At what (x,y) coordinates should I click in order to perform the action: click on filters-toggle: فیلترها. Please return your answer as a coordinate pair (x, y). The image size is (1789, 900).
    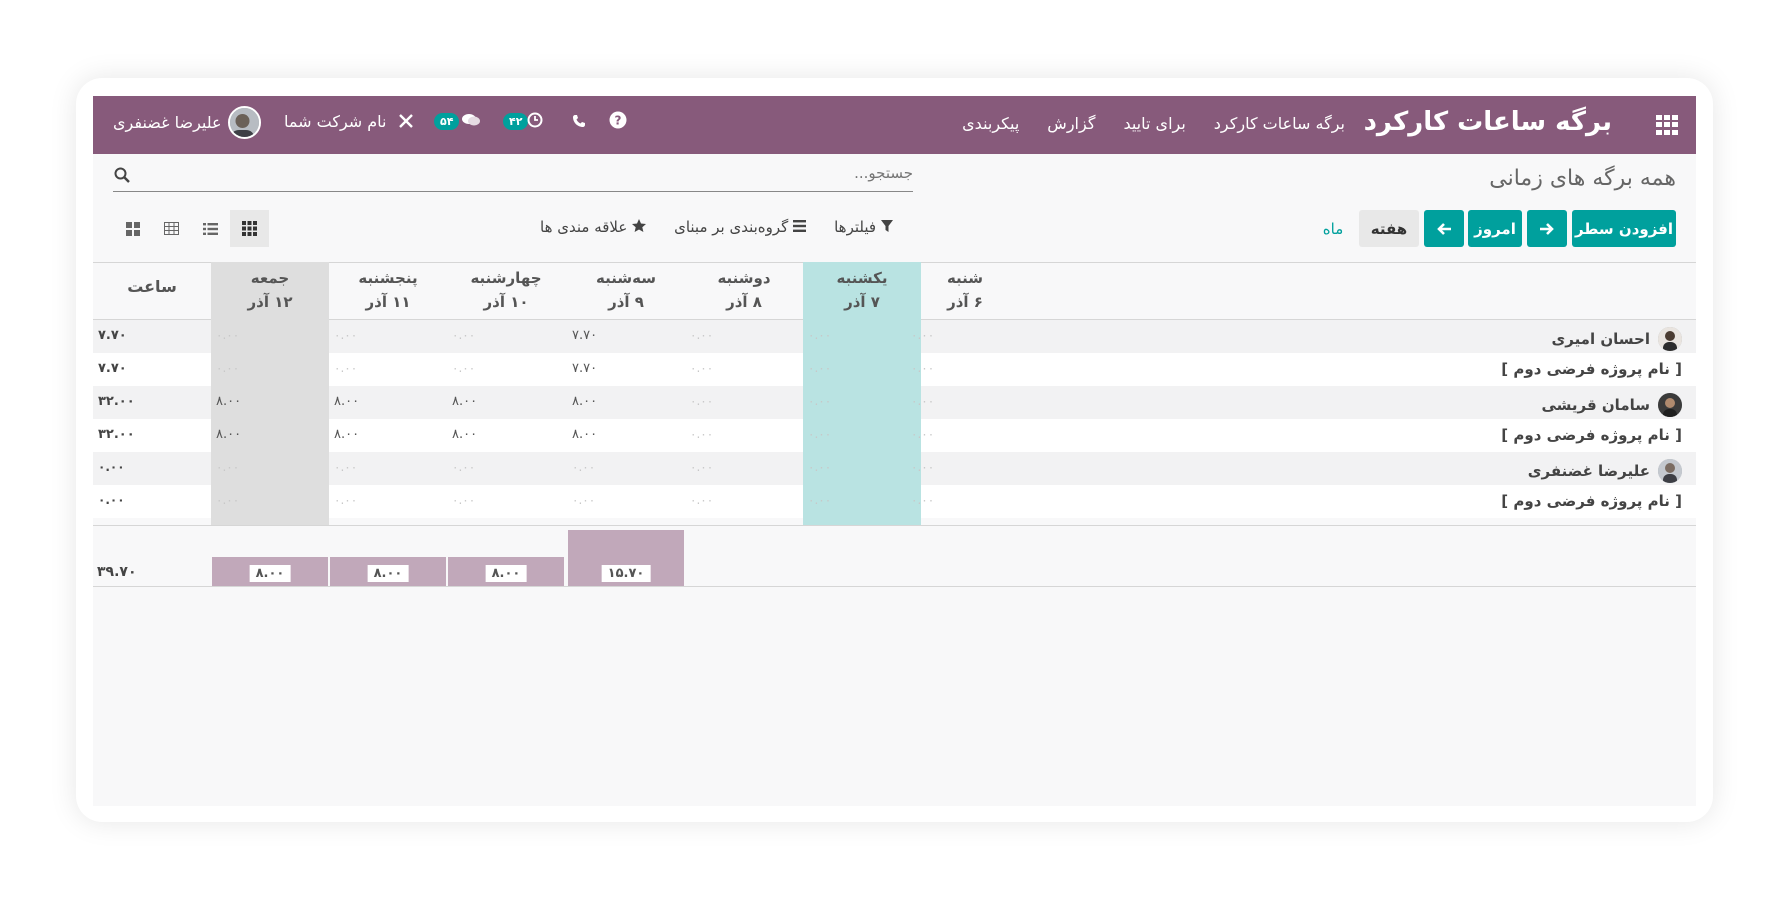
    Looking at the image, I should click on (863, 227).